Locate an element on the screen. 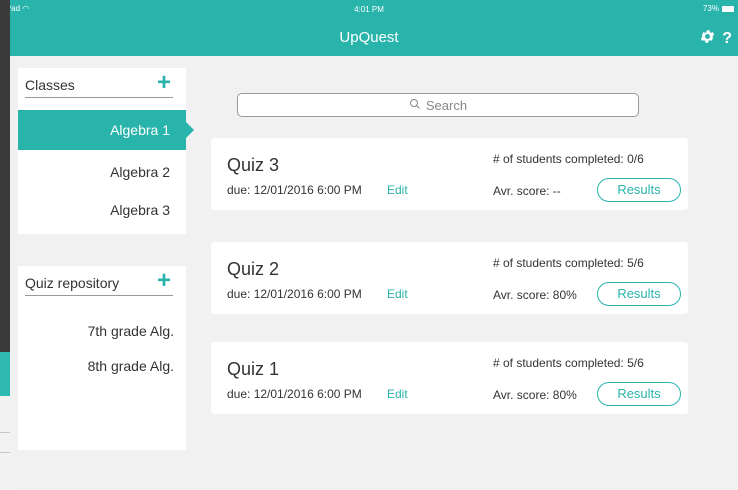 The height and width of the screenshot is (490, 738). average-score: Avr. score: -- is located at coordinates (527, 191).